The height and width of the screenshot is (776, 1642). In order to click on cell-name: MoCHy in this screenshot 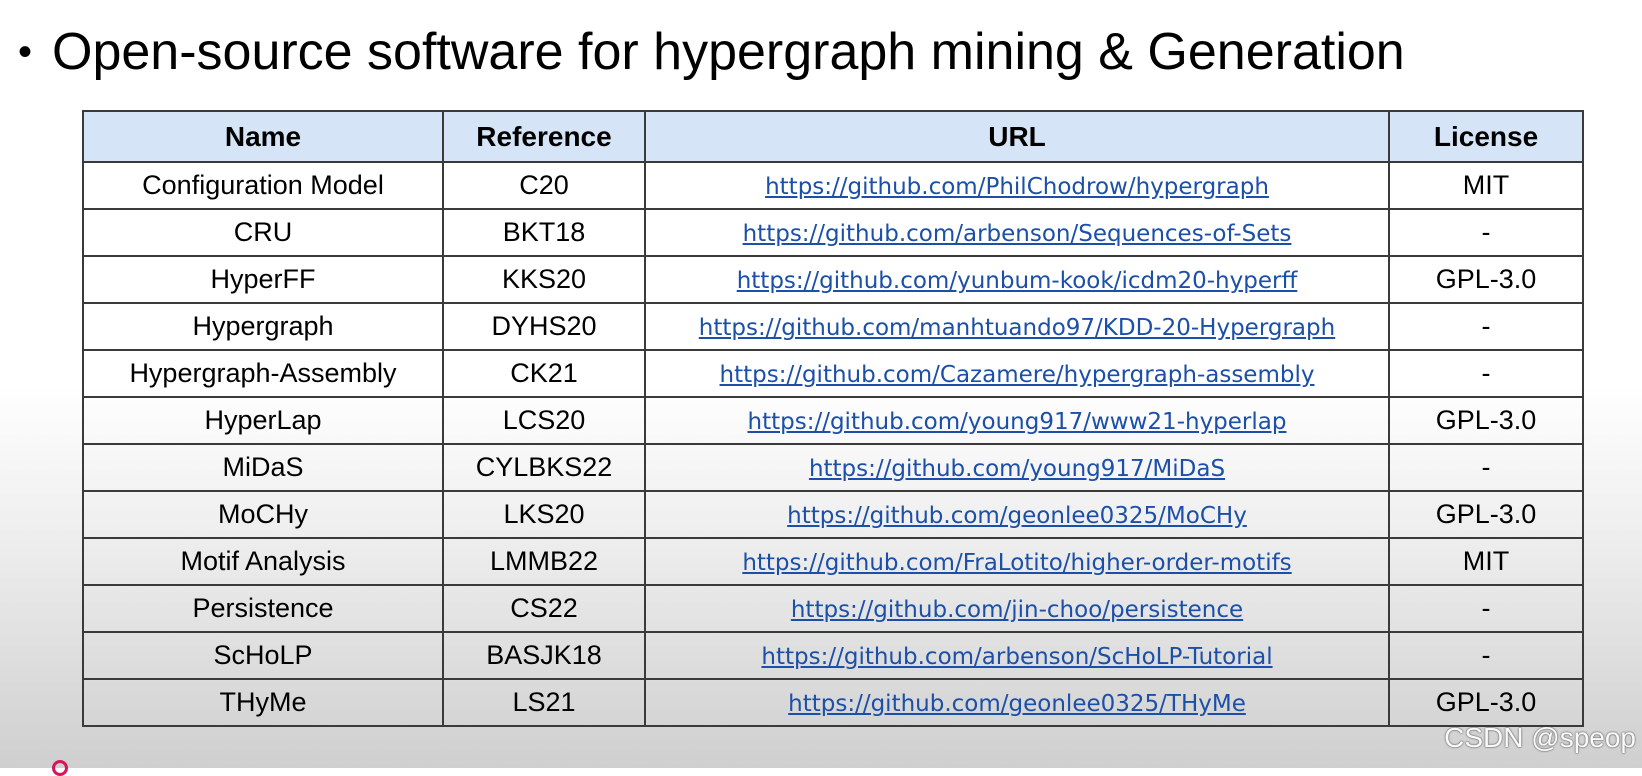, I will do `click(263, 514)`.